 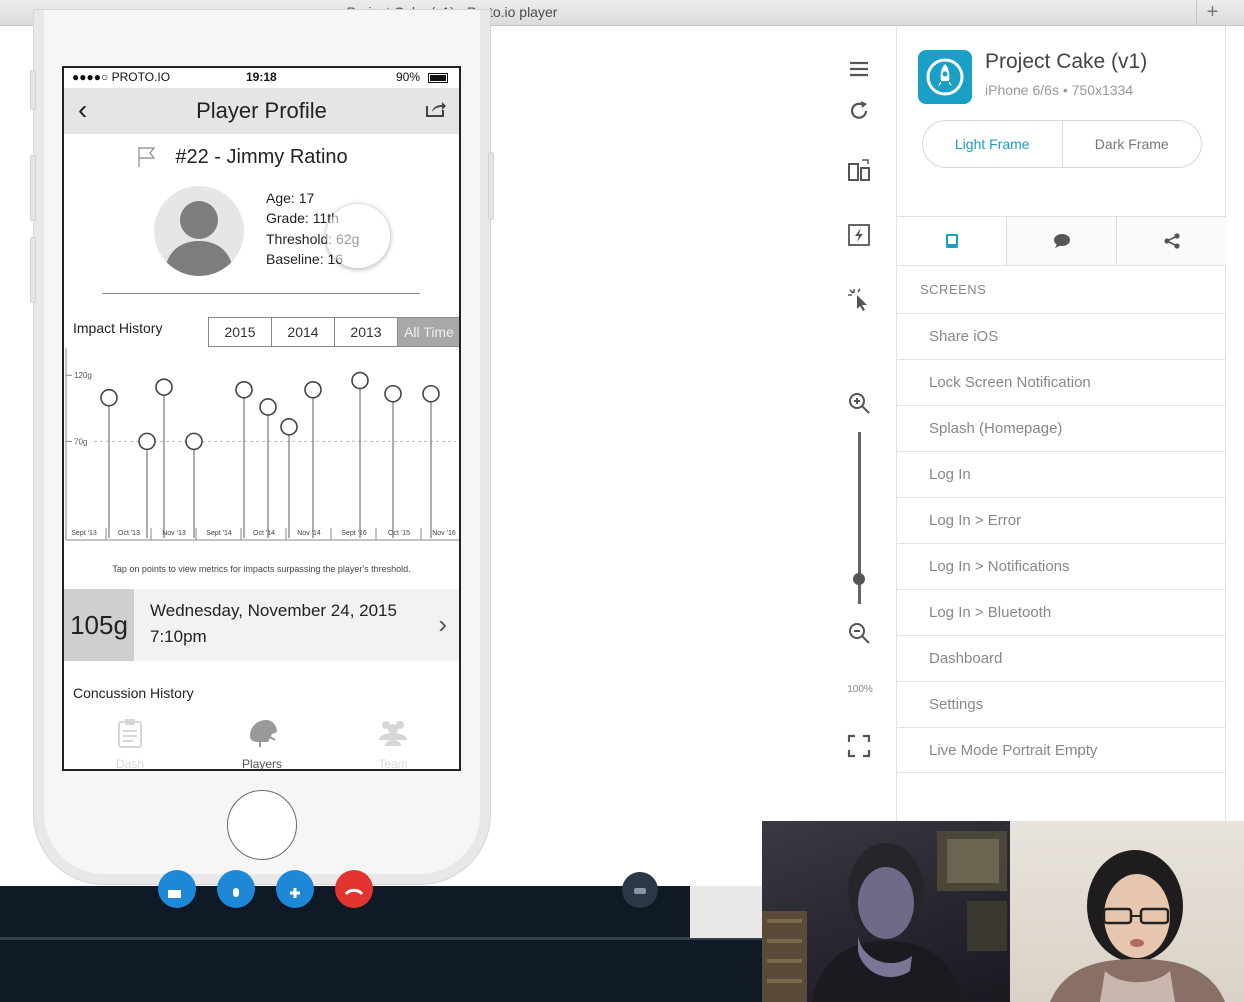 I want to click on fullscreen-icon, so click(x=859, y=746).